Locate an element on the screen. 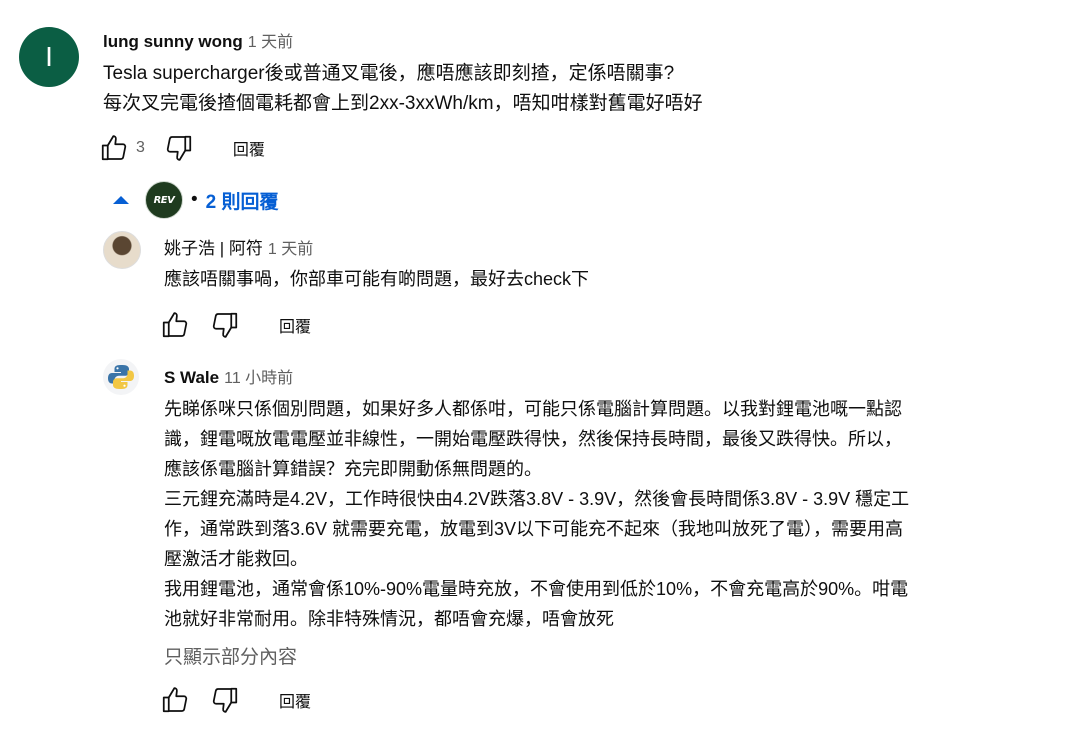 Image resolution: width=1077 pixels, height=733 pixels. like-count: 3 is located at coordinates (140, 147).